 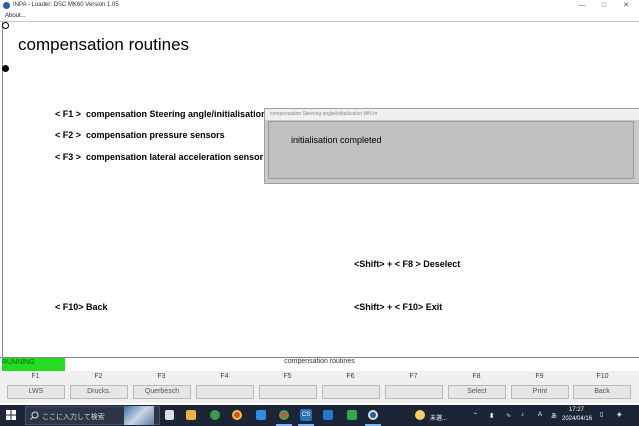 I want to click on fkey-label-f5: F5, so click(x=287, y=376).